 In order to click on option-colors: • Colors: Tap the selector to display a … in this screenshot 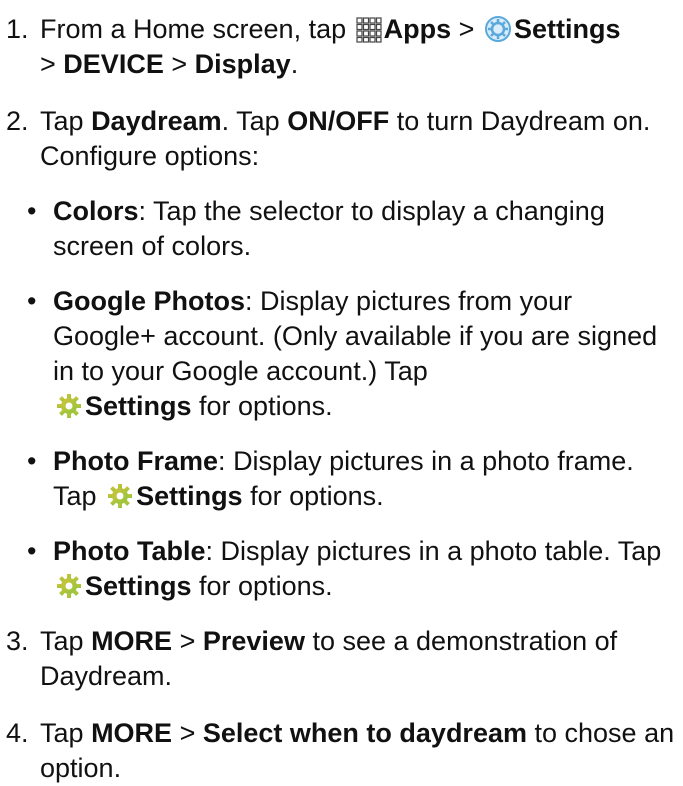, I will do `click(341, 229)`.